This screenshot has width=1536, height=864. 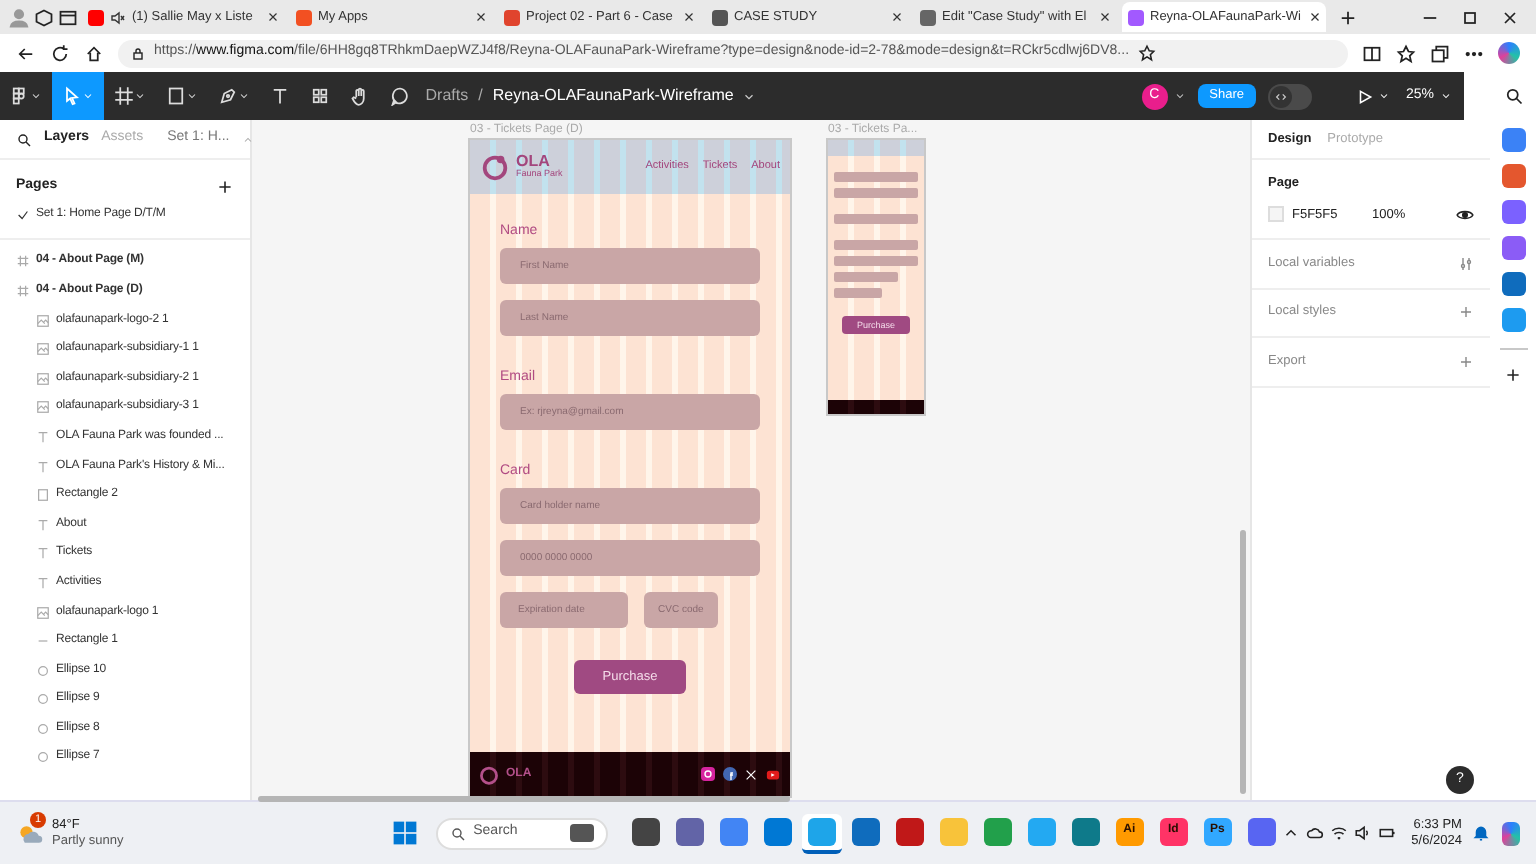 What do you see at coordinates (613, 96) in the screenshot?
I see `file-name: Reyna-OLAFaunaPark-Wireframe` at bounding box center [613, 96].